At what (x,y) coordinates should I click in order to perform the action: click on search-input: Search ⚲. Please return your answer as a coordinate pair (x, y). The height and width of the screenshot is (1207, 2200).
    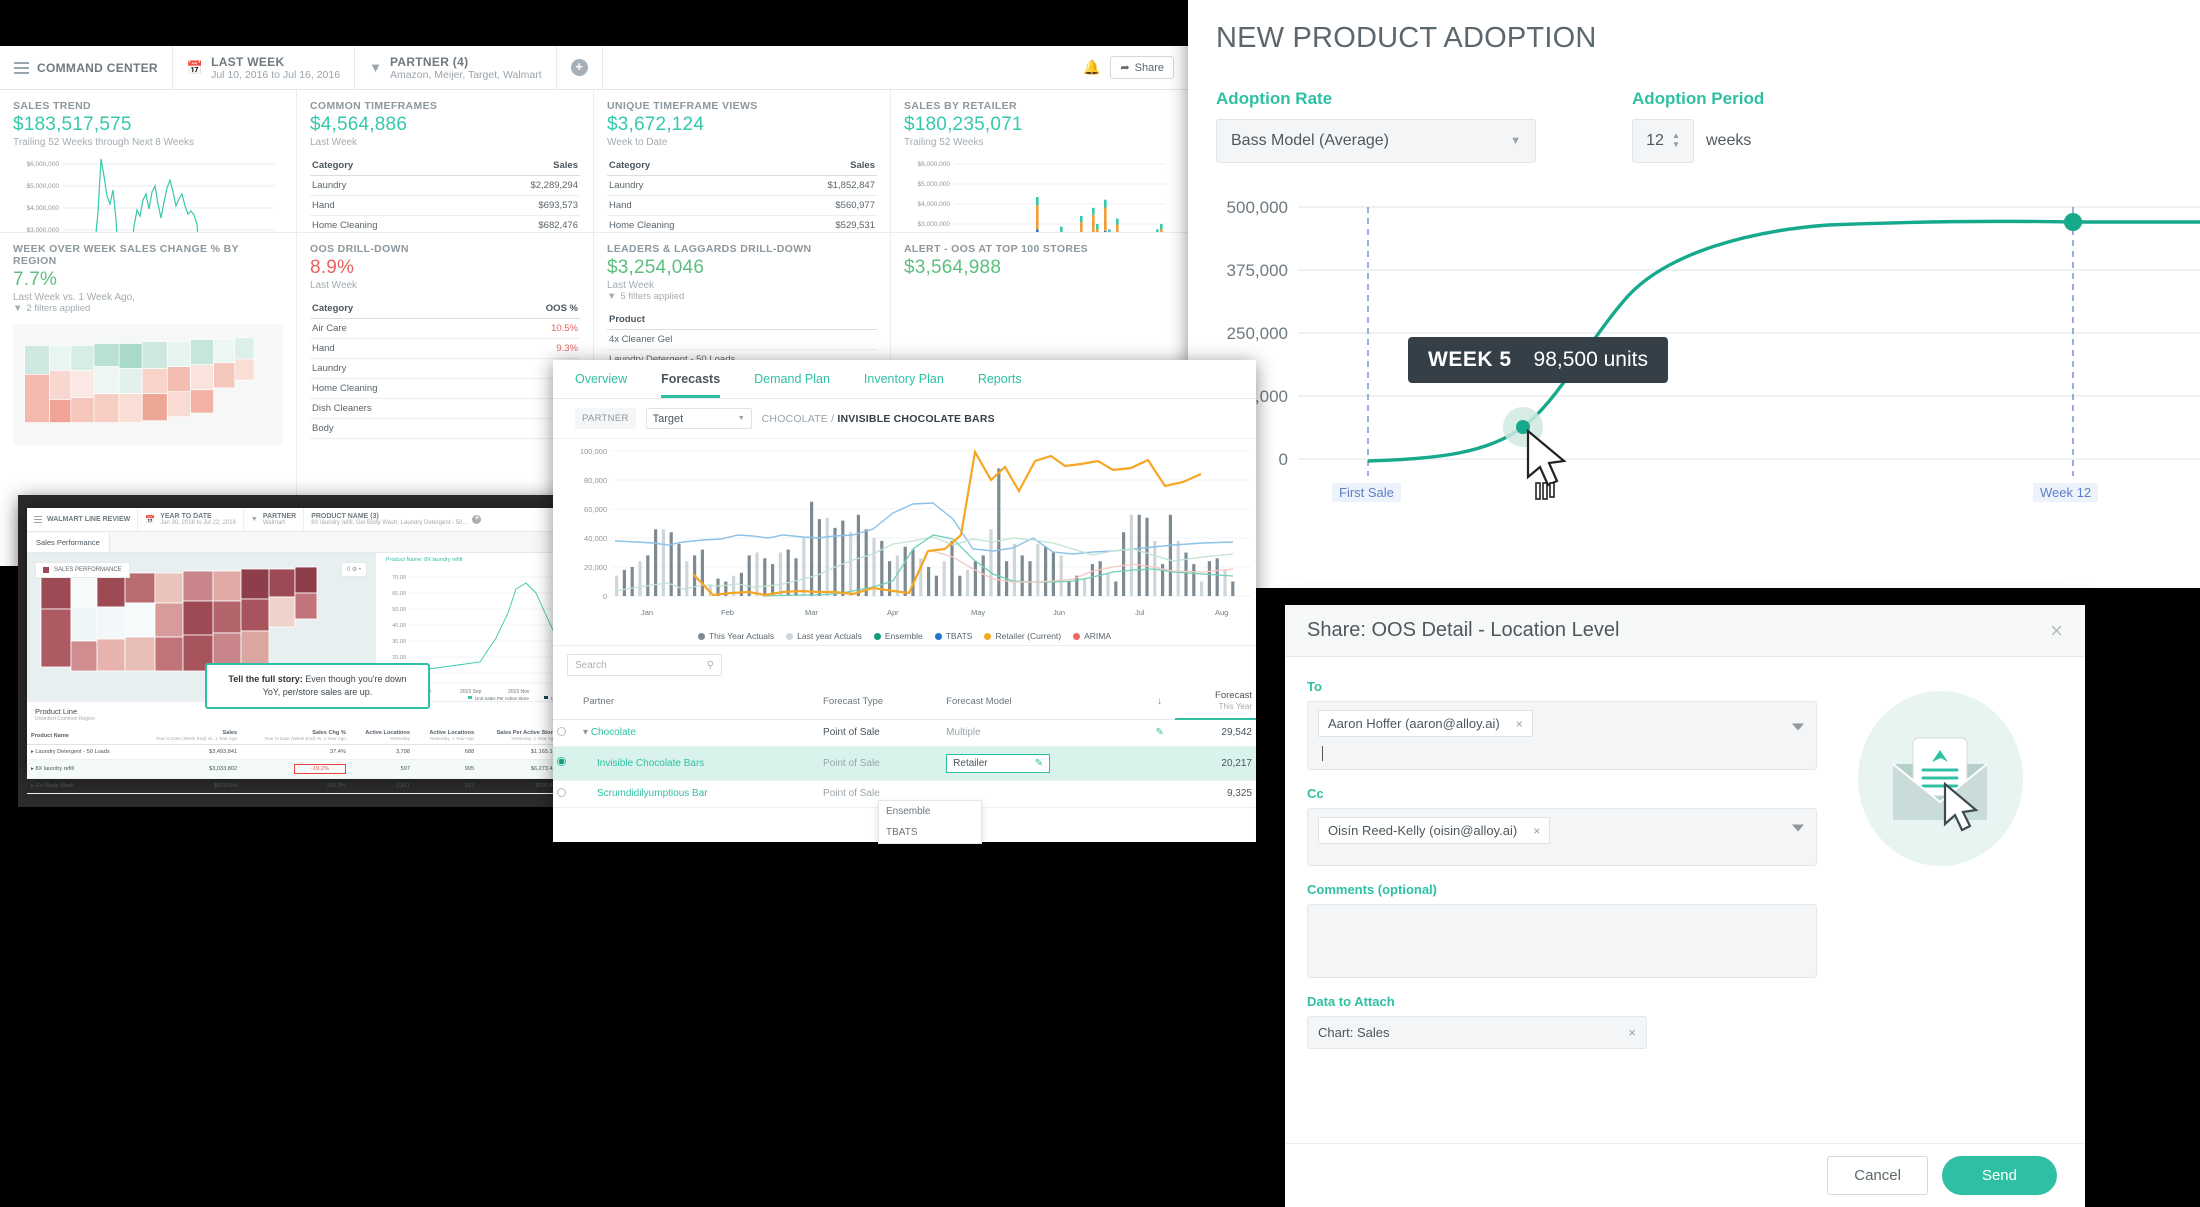
    Looking at the image, I should click on (644, 665).